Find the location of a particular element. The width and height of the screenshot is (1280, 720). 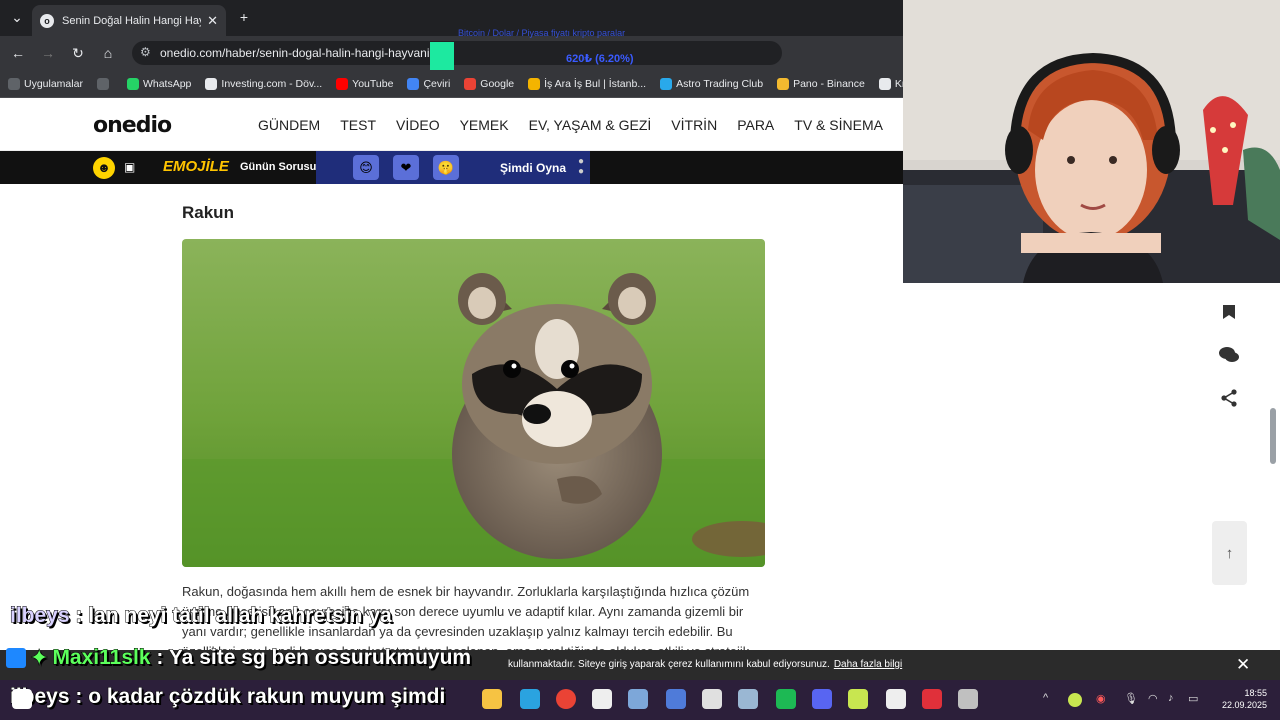

tray-chevron-icon: ^ is located at coordinates (1045, 698).